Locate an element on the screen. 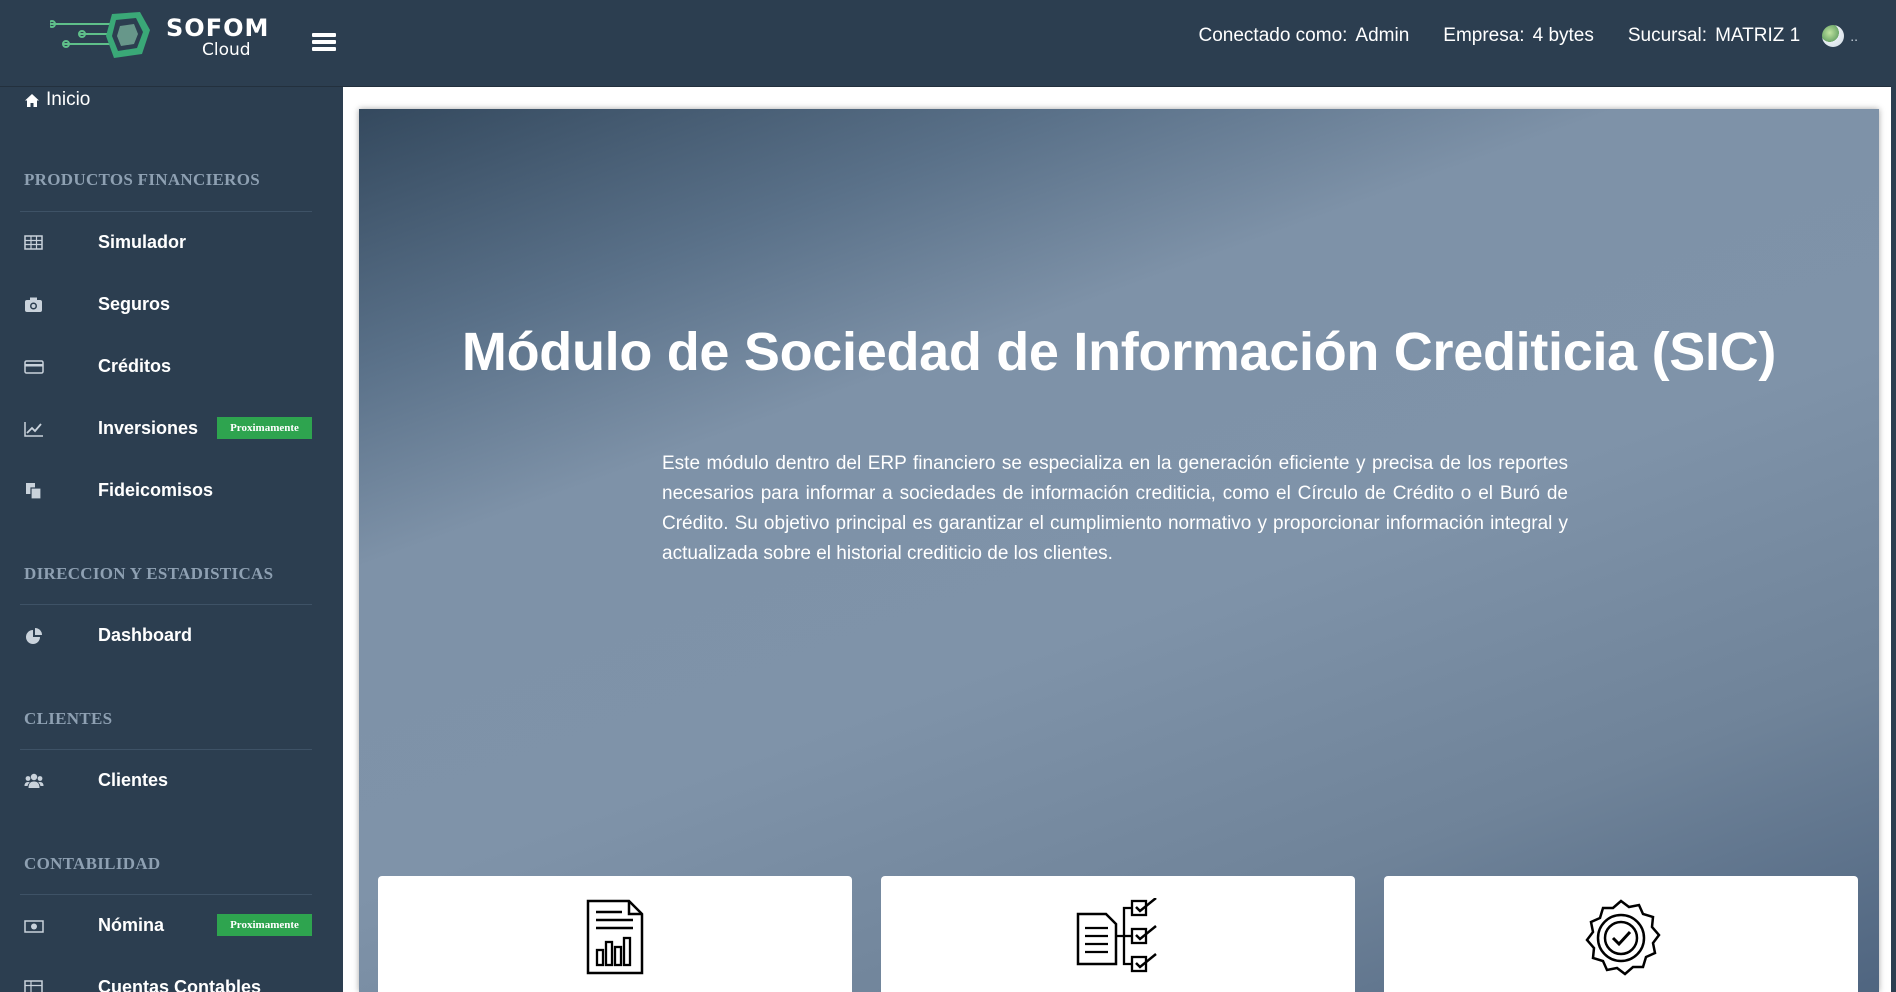 This screenshot has width=1896, height=992. sidebar-item-inicio: Inicio is located at coordinates (57, 100).